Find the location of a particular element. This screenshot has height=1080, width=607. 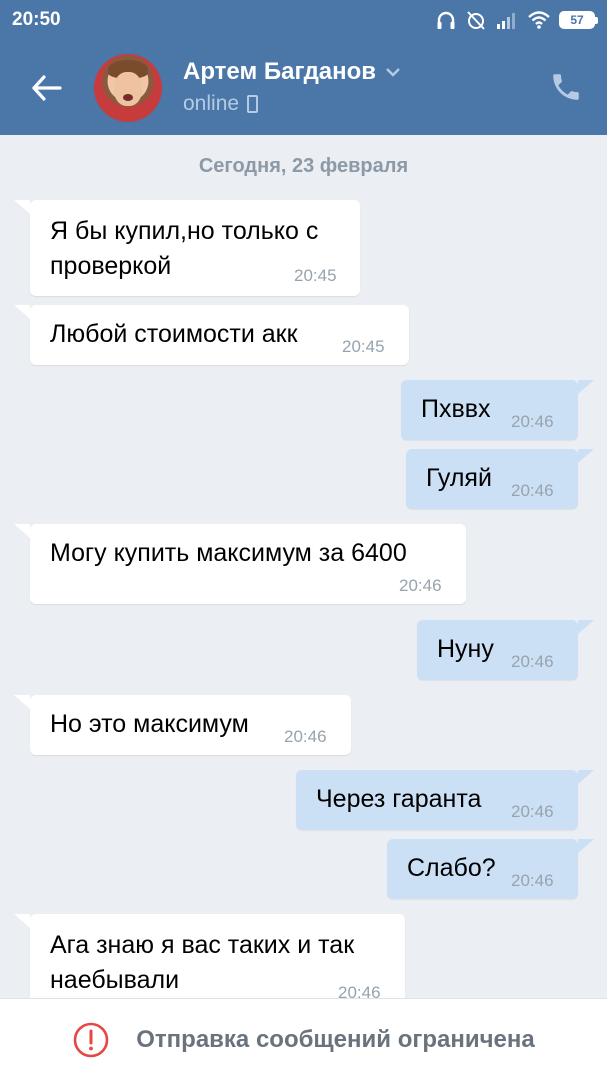

message-text: Нуну is located at coordinates (465, 649).